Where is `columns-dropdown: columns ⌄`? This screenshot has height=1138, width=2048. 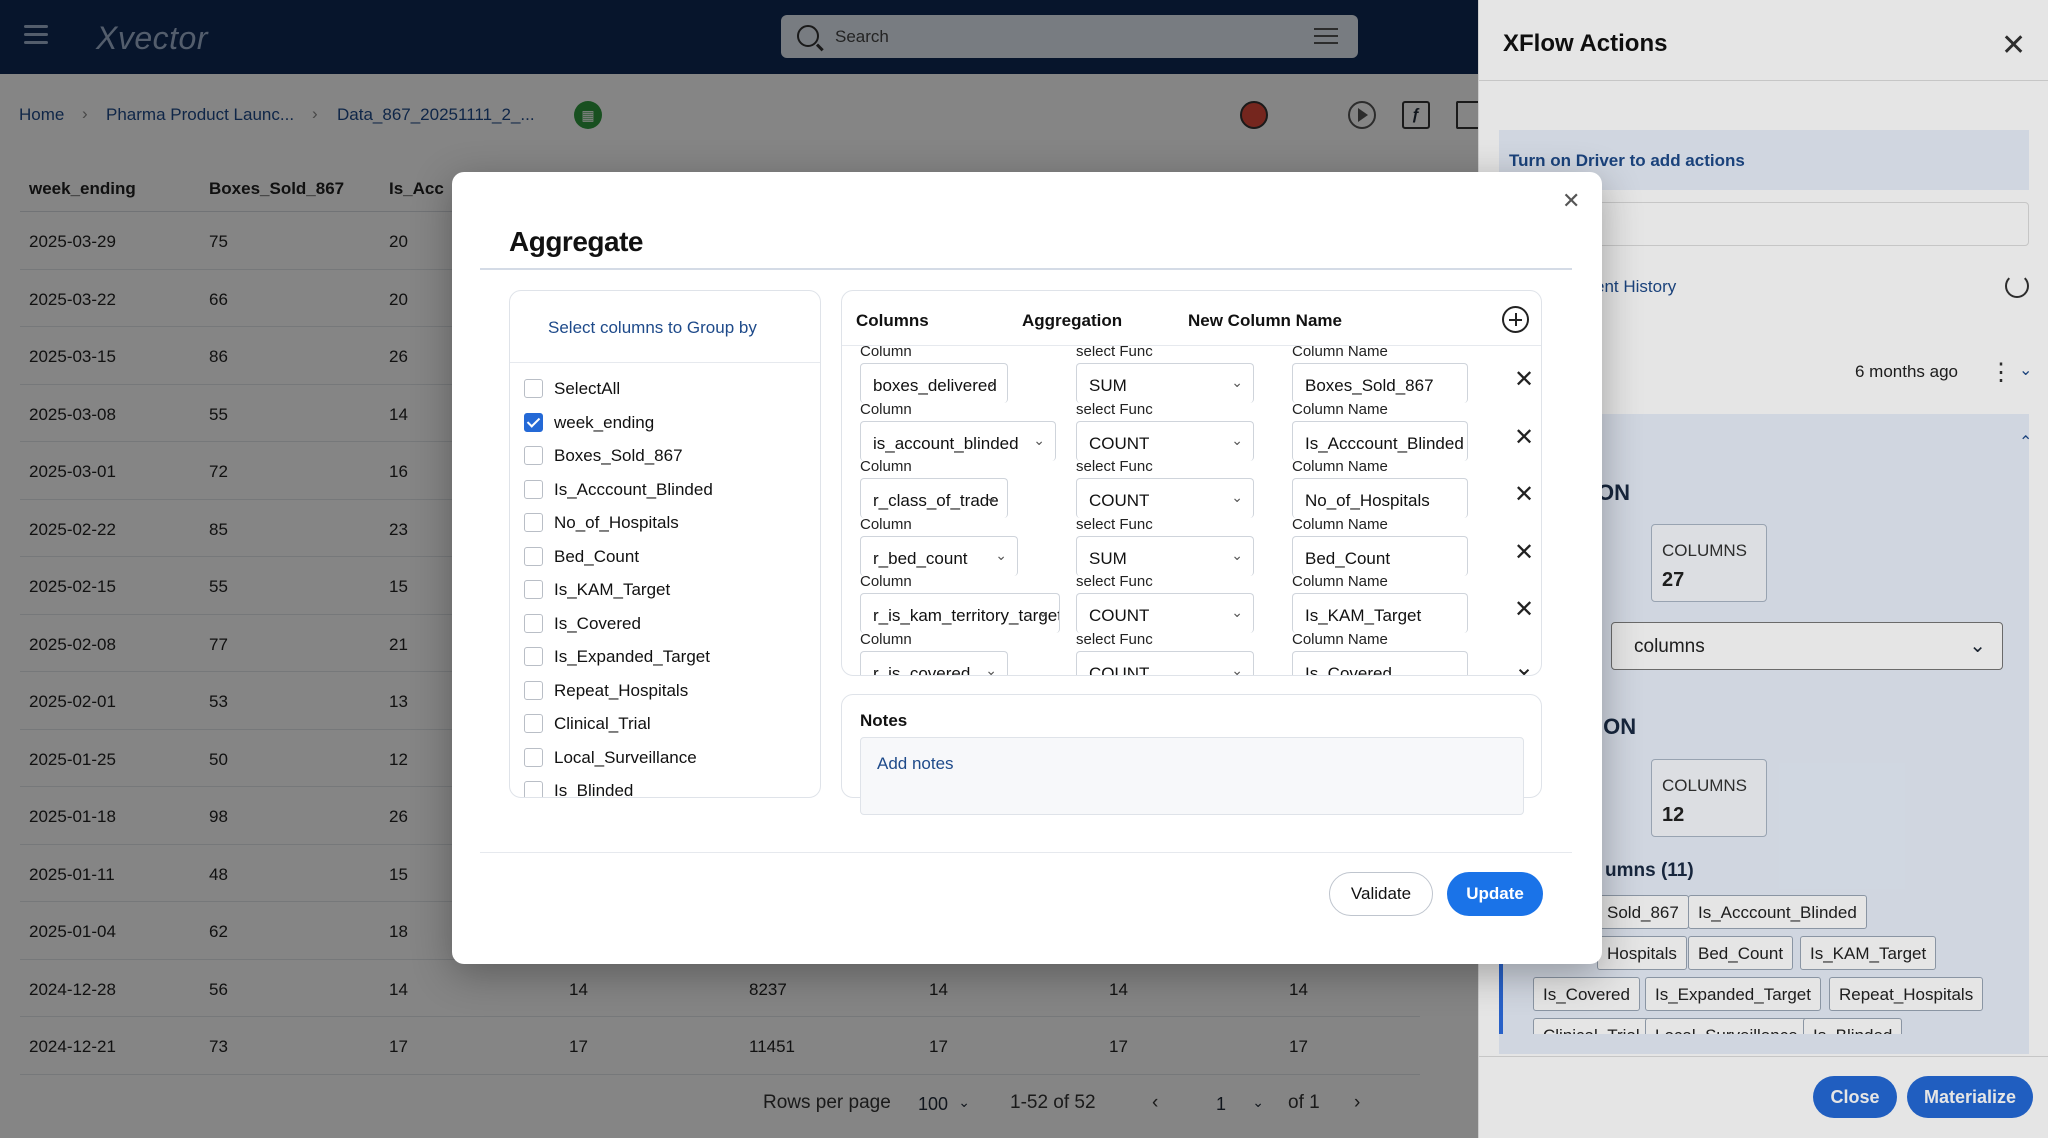 columns-dropdown: columns ⌄ is located at coordinates (1807, 646).